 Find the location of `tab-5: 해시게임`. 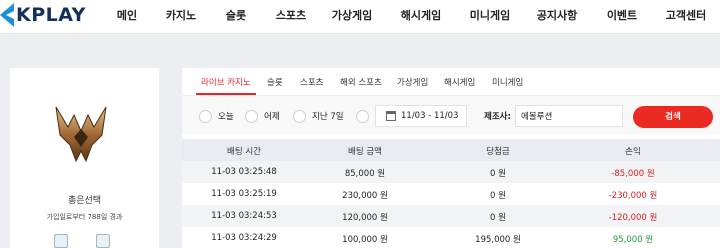

tab-5: 해시게임 is located at coordinates (459, 82).